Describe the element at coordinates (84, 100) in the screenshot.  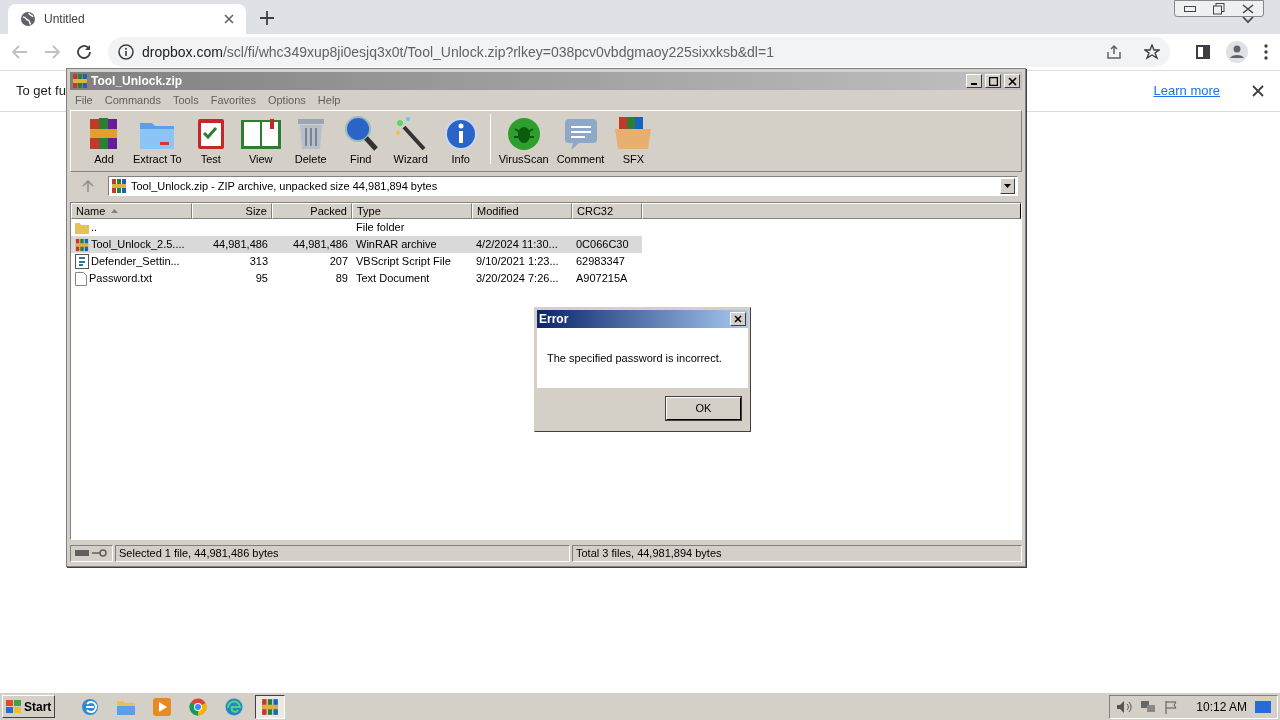
I see `menu-item: File` at that location.